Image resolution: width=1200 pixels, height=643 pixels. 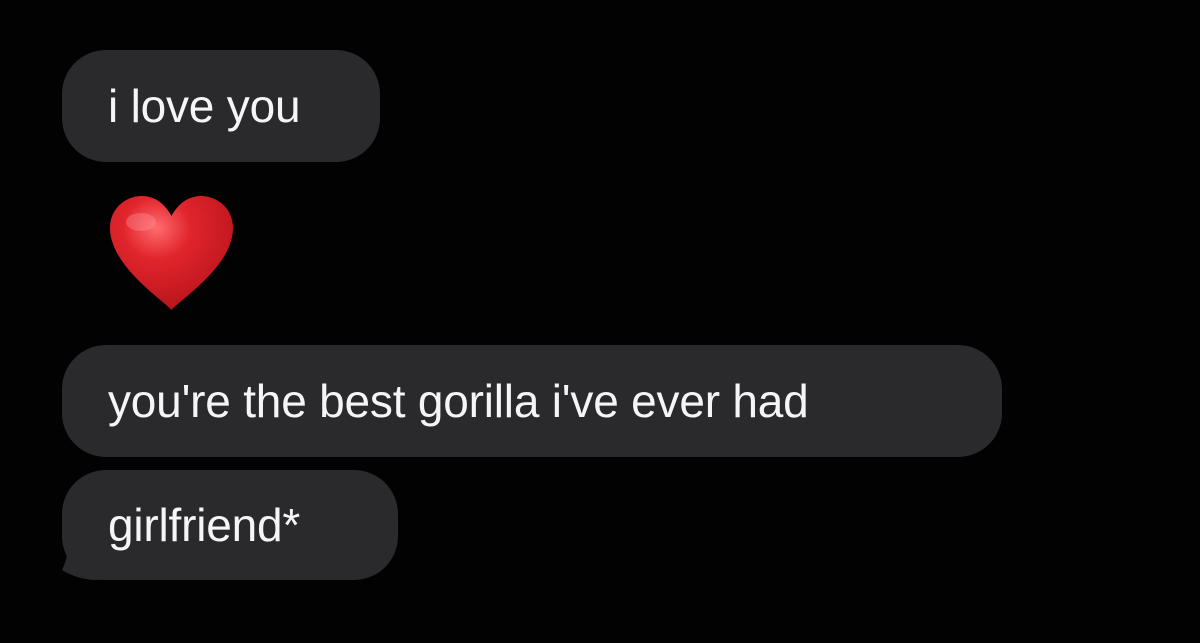 What do you see at coordinates (204, 106) in the screenshot?
I see `message-text: i love you` at bounding box center [204, 106].